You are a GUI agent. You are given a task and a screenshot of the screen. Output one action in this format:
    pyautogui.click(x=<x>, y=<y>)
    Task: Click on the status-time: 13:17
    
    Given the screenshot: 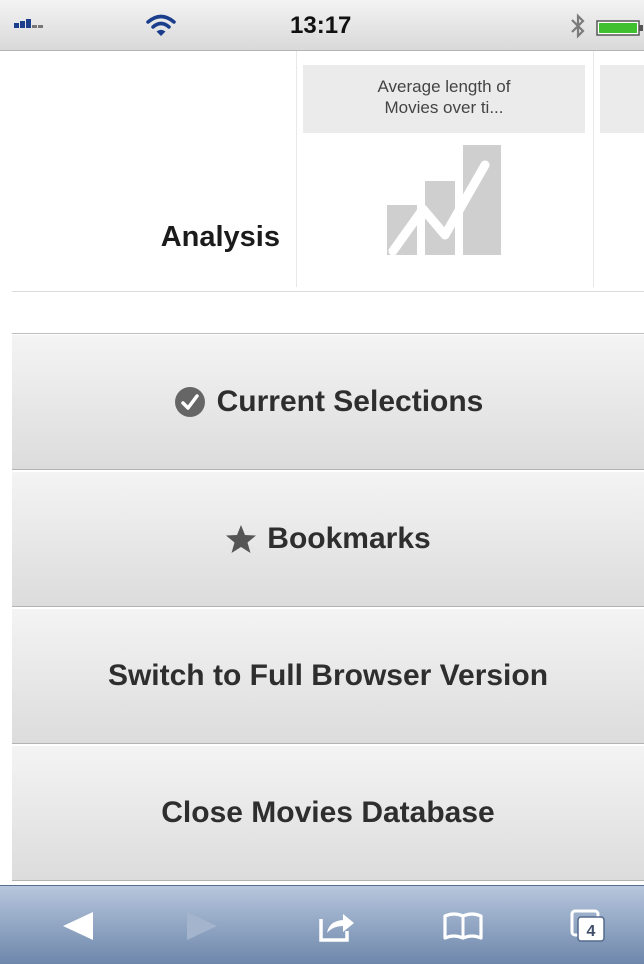 What is the action you would take?
    pyautogui.click(x=321, y=25)
    